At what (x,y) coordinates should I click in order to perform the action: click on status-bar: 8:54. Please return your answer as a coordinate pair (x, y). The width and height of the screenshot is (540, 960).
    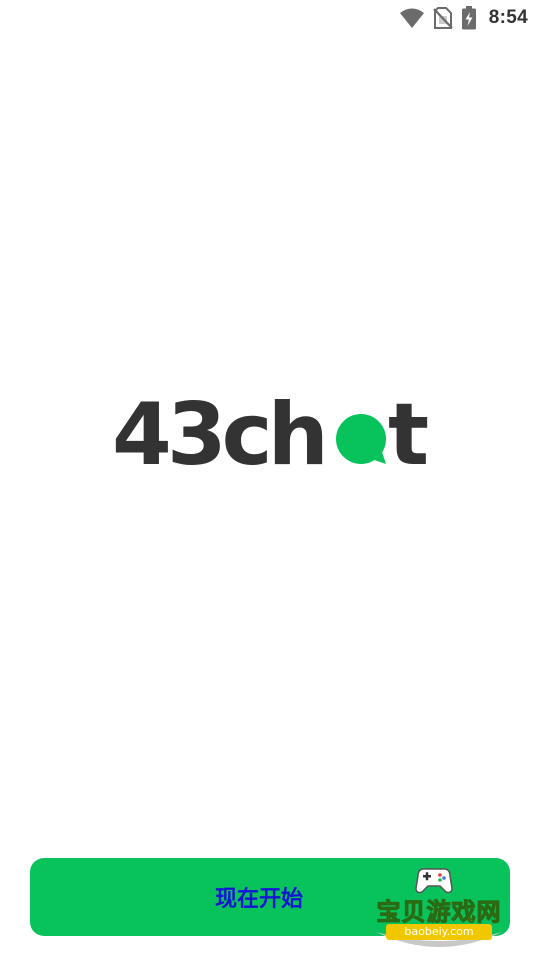
    Looking at the image, I should click on (270, 18).